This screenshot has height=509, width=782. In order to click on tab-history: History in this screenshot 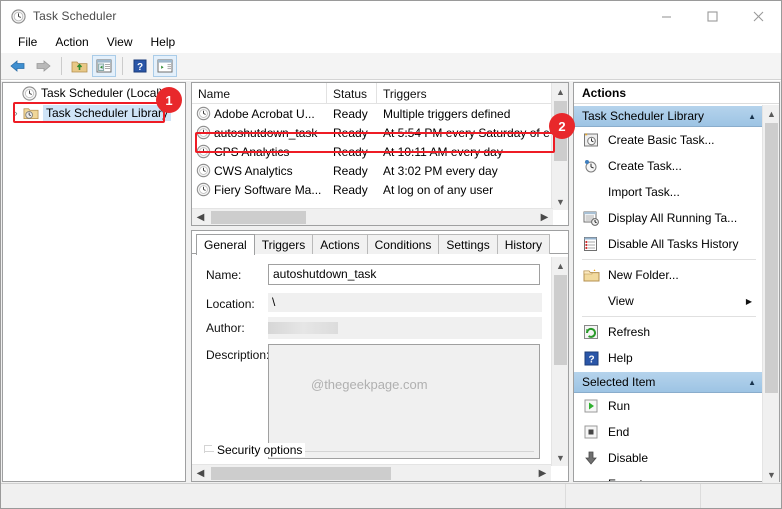, I will do `click(523, 244)`.